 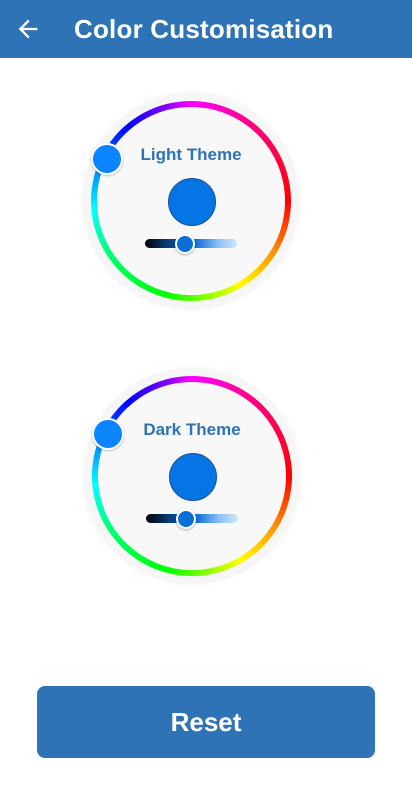 I want to click on light-theme-brightness-slider, so click(x=191, y=243).